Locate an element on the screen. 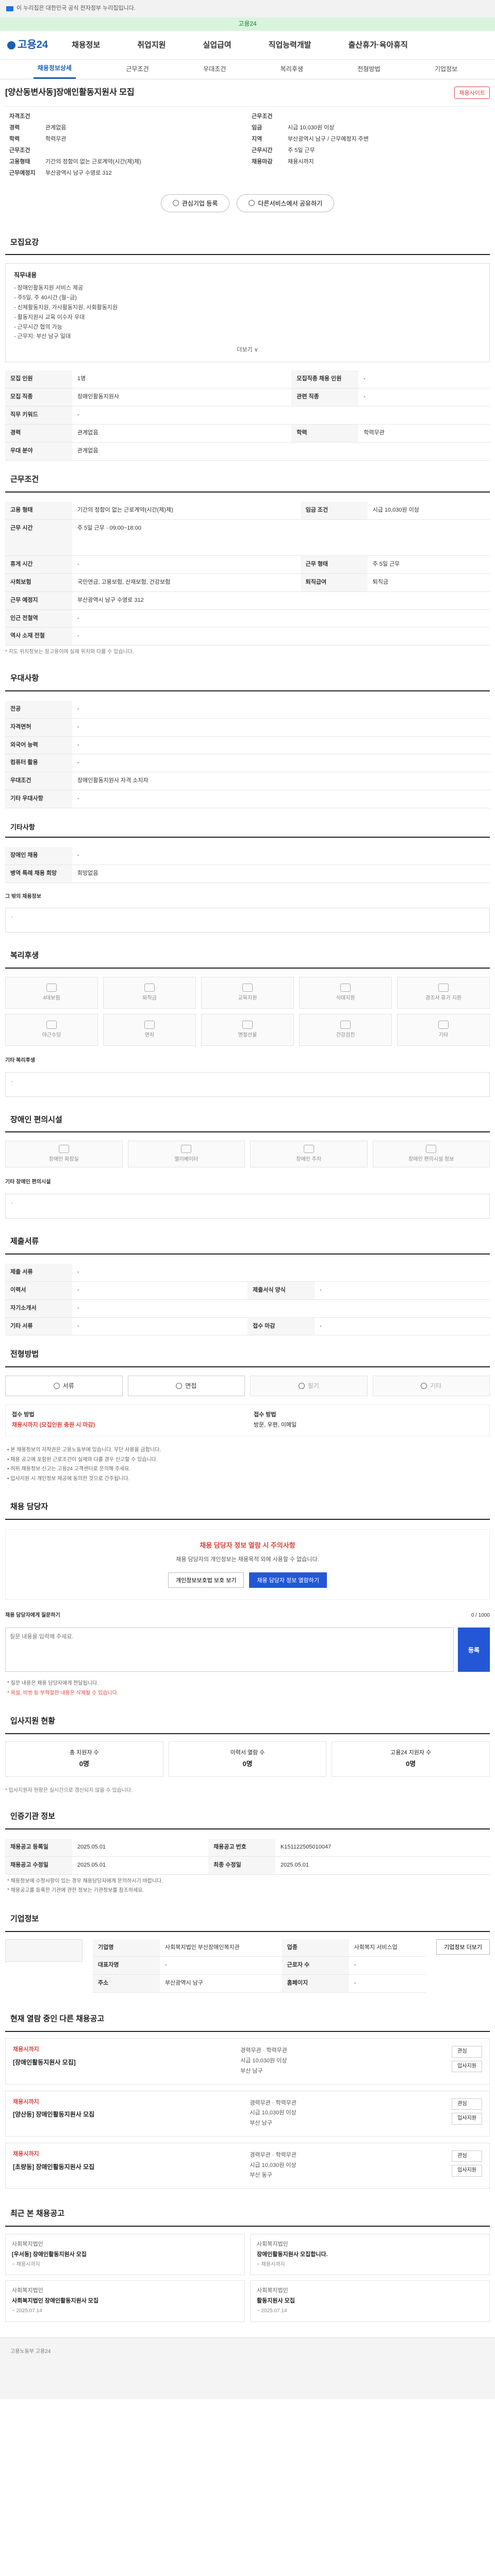 The height and width of the screenshot is (2576, 495). tab-selection: 전형방법 is located at coordinates (369, 69).